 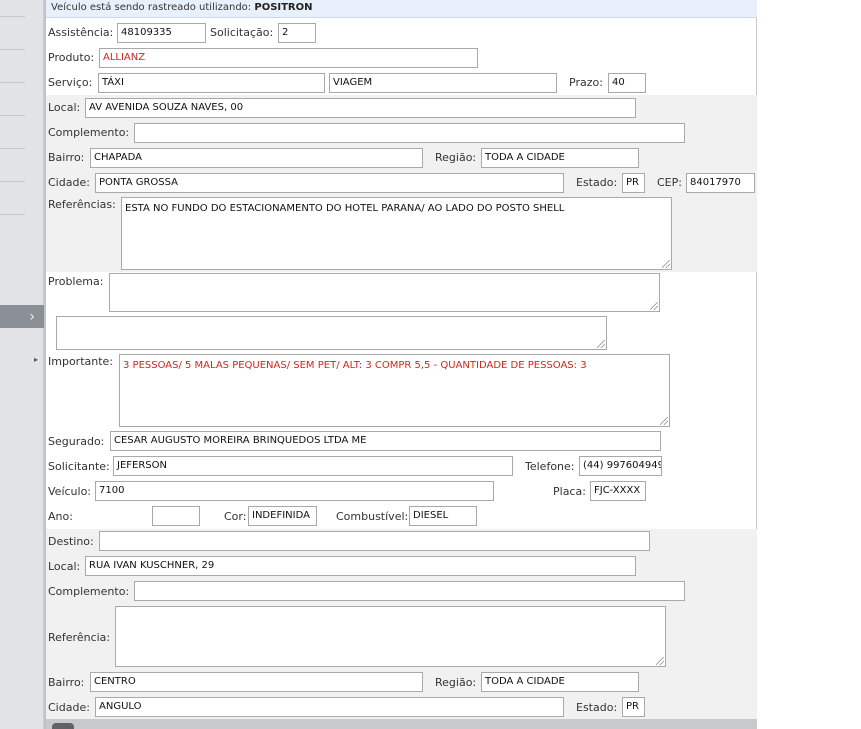 I want to click on destination-regiao-label: Região:, so click(x=456, y=682).